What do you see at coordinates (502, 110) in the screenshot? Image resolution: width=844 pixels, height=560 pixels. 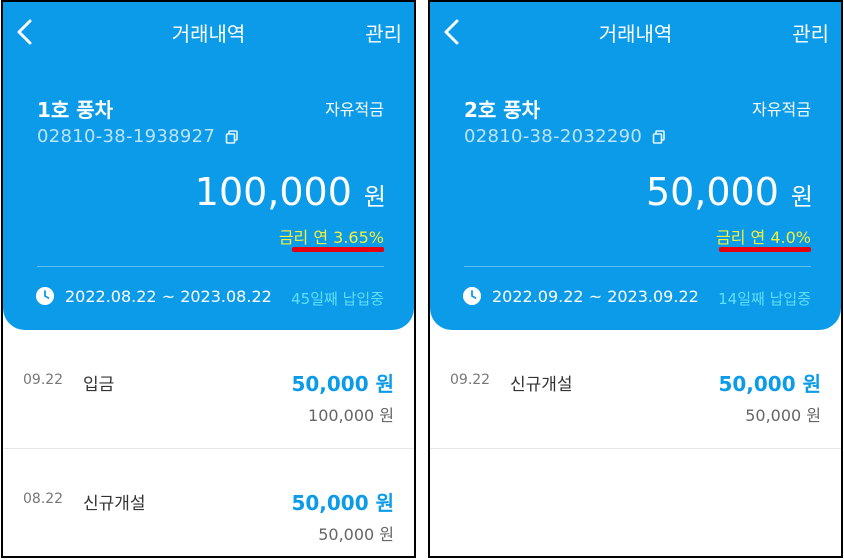 I see `account-name: 2호 풍차` at bounding box center [502, 110].